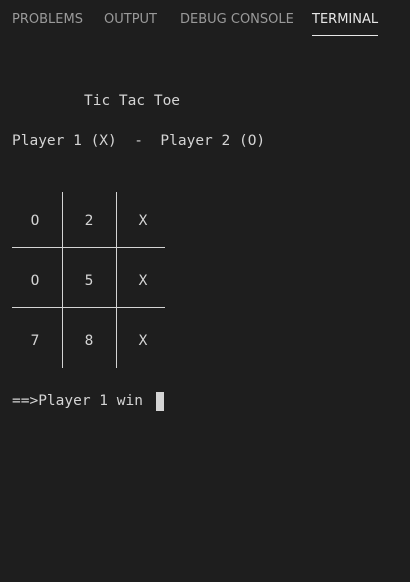 This screenshot has height=582, width=410. I want to click on panel-tab-bar: PROBLEMS OUTPUT DEBUG CONSOLE TERMINAL, so click(205, 20).